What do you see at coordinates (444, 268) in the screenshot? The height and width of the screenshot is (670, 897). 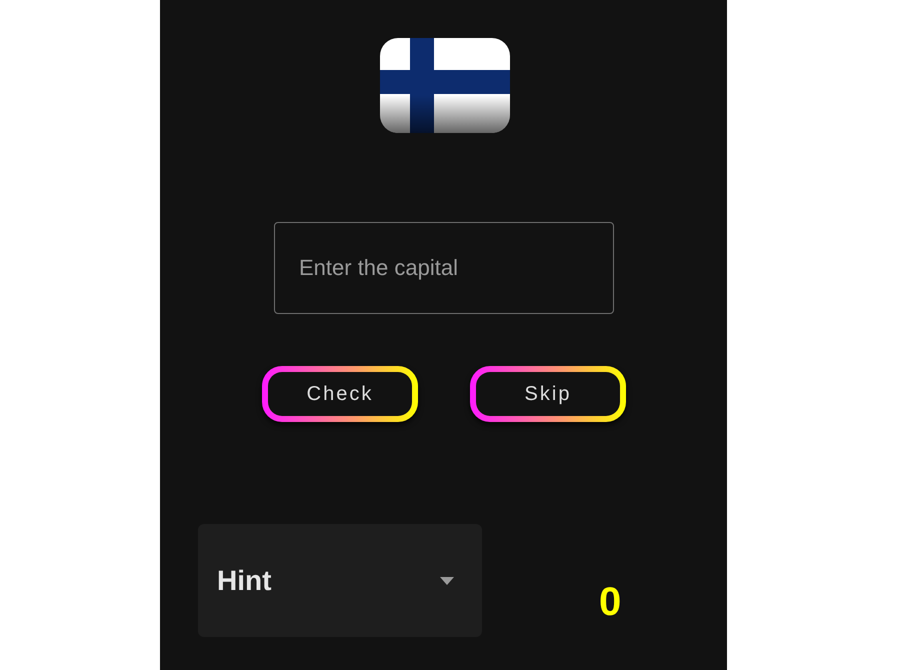 I see `capital-input-field: Enter the capital` at bounding box center [444, 268].